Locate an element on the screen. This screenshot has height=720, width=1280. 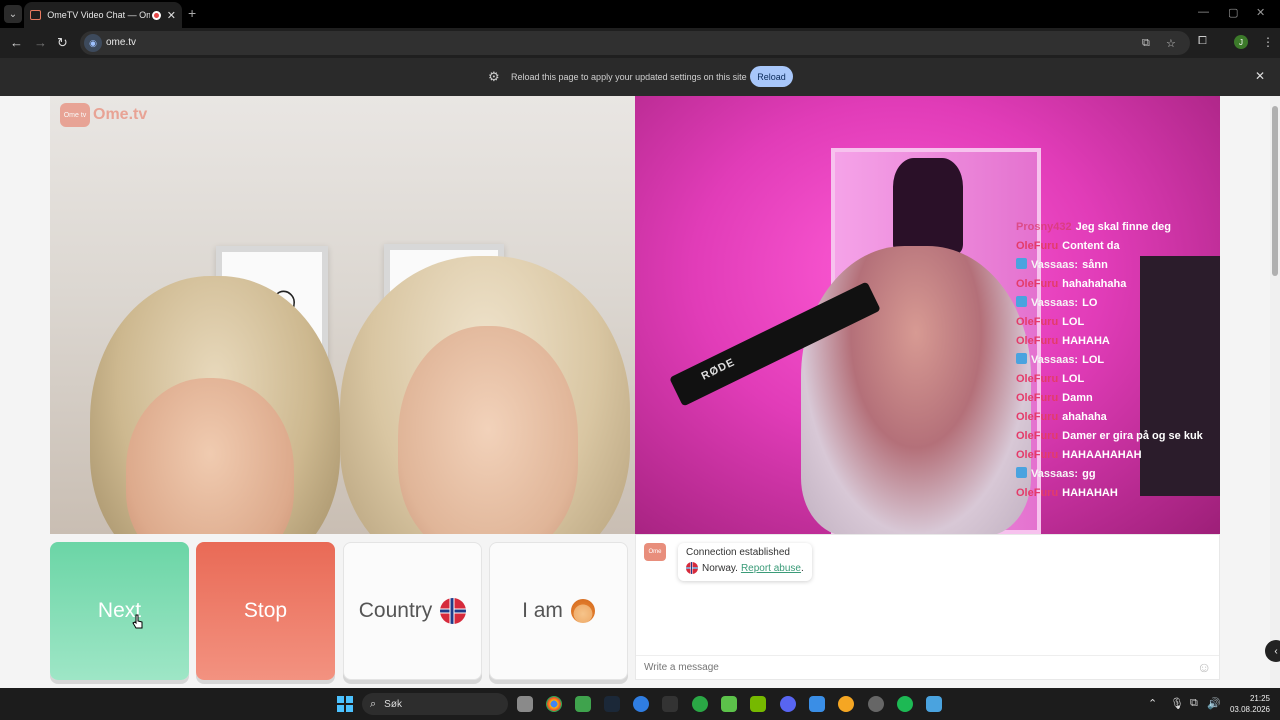
photos-icon is located at coordinates (817, 704).